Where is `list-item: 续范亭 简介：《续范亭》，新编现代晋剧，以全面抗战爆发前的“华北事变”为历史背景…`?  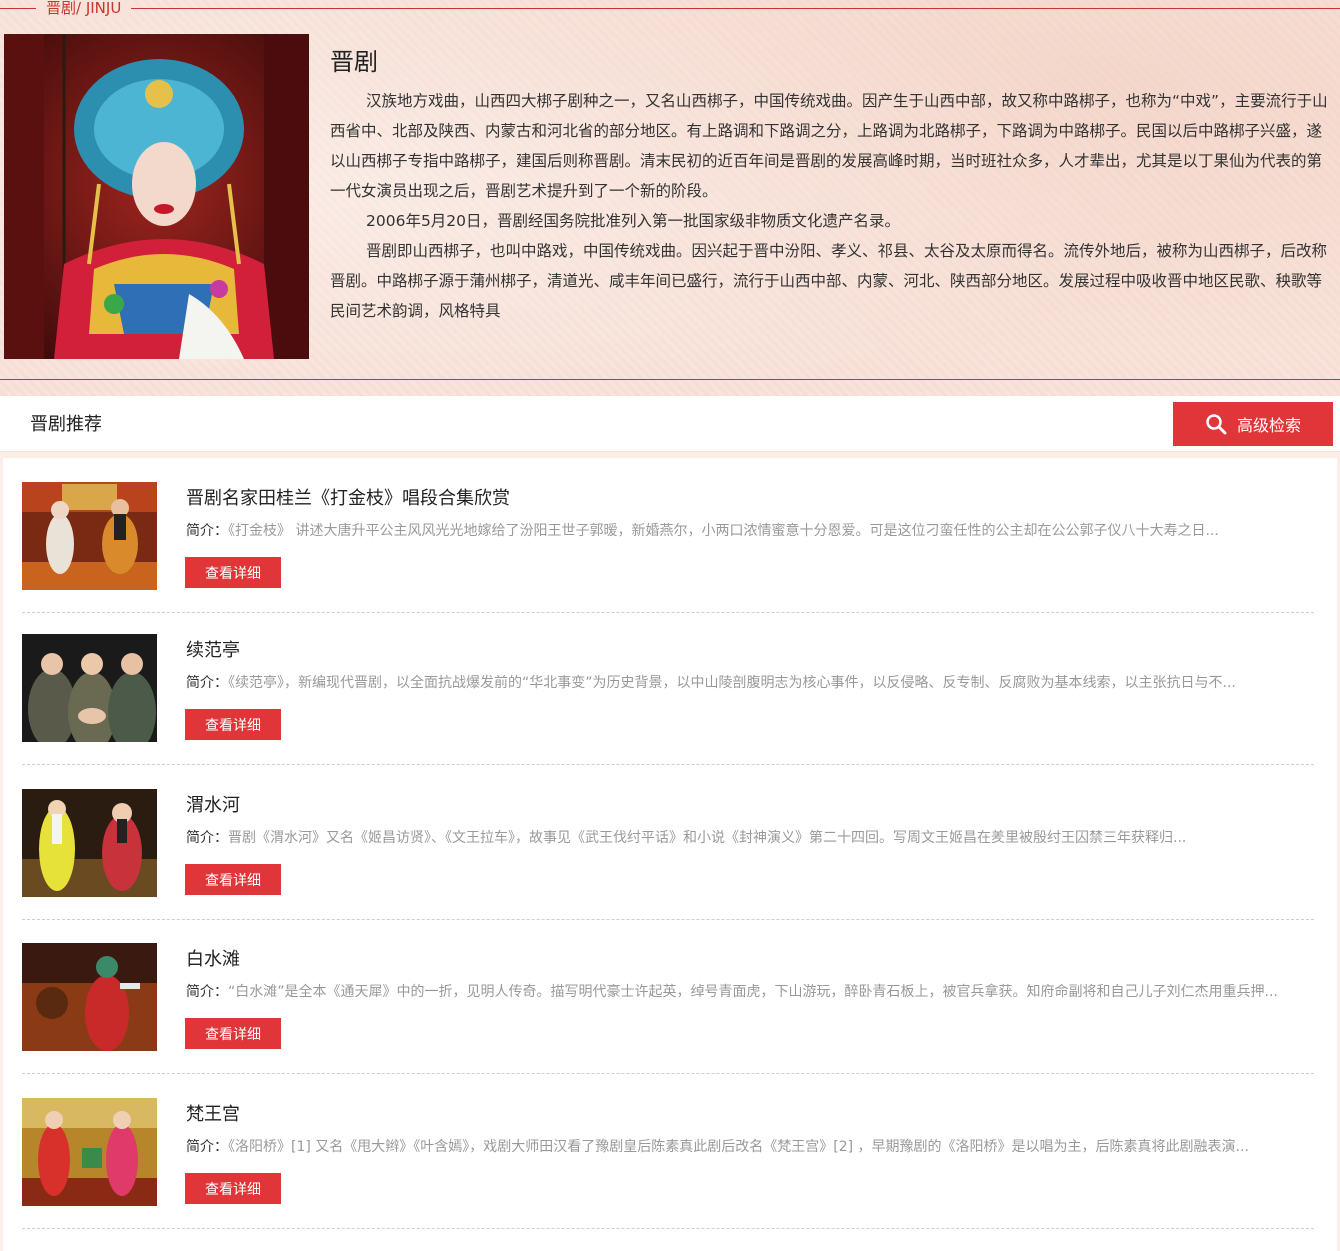
list-item: 续范亭 简介：《续范亭》，新编现代晋剧，以全面抗战爆发前的“华北事变”为历史背景… is located at coordinates (668, 699).